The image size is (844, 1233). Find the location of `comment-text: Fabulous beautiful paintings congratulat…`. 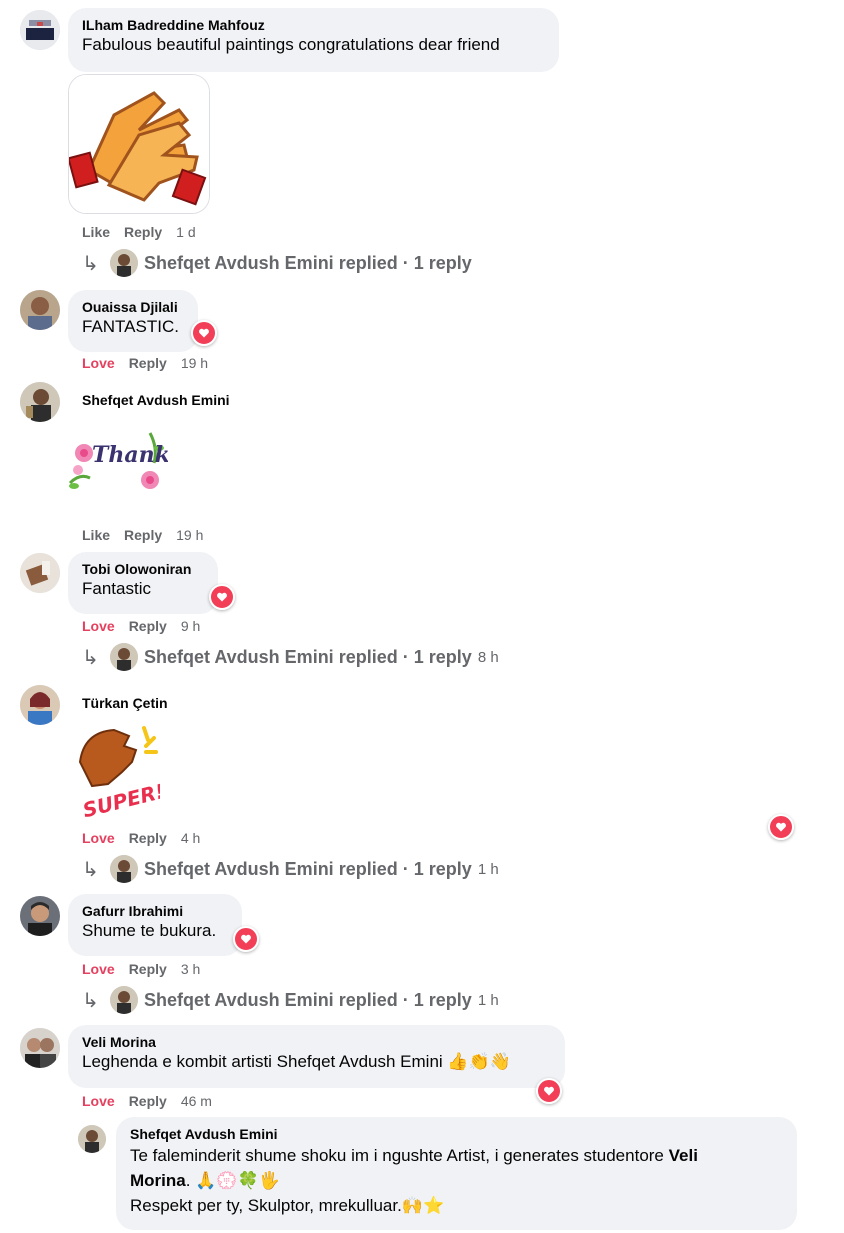

comment-text: Fabulous beautiful paintings congratulat… is located at coordinates (291, 44).